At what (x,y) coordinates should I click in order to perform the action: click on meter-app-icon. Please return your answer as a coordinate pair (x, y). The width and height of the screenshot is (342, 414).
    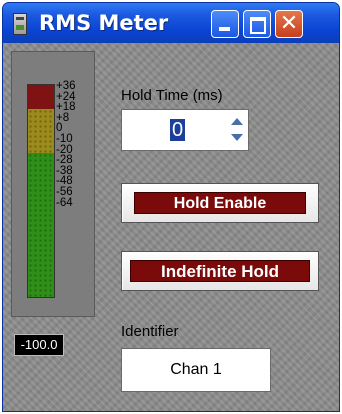
    Looking at the image, I should click on (20, 24).